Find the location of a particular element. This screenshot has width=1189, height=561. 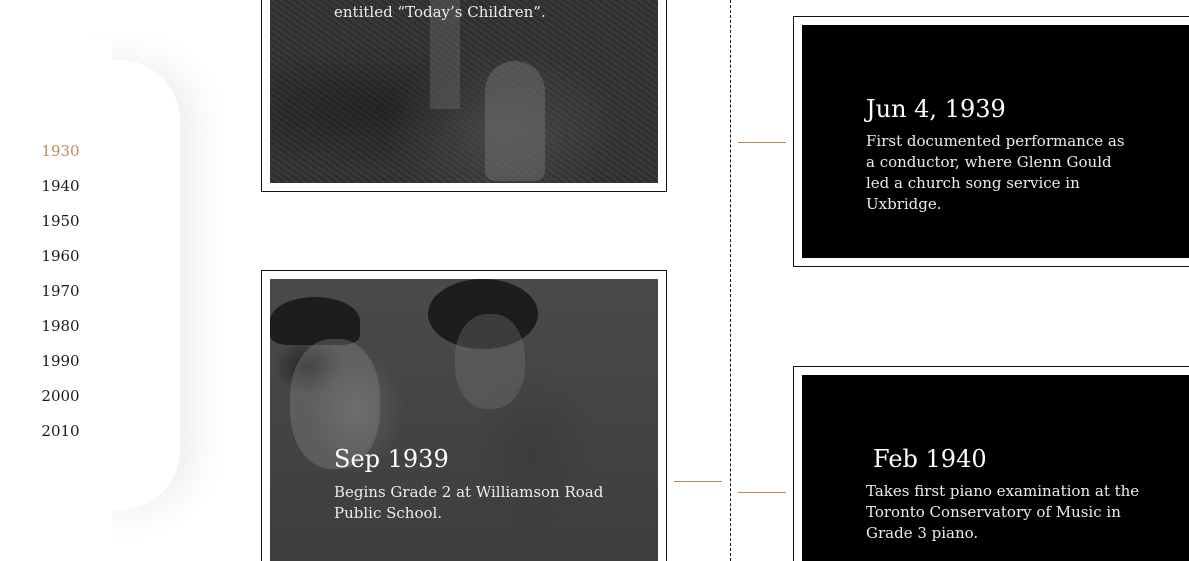

decade-link-1940: 1940 is located at coordinates (60, 186).